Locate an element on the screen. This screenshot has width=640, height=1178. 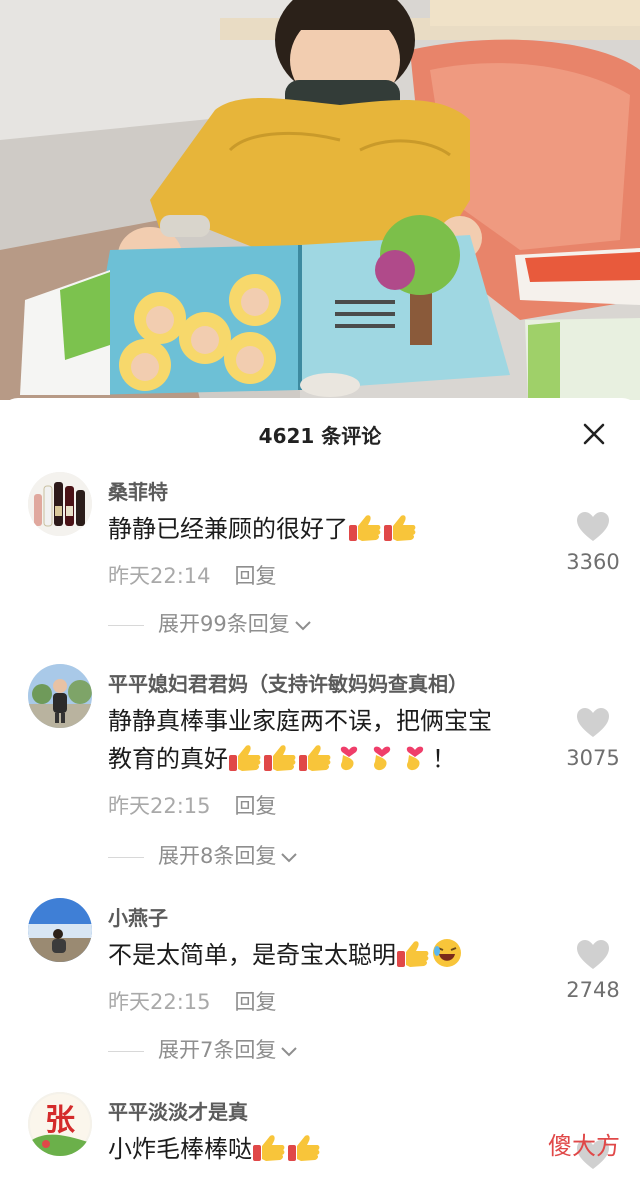
comment-text-line1: 静静真棒事业家庭两不误，把俩宝宝 is located at coordinates (300, 721).